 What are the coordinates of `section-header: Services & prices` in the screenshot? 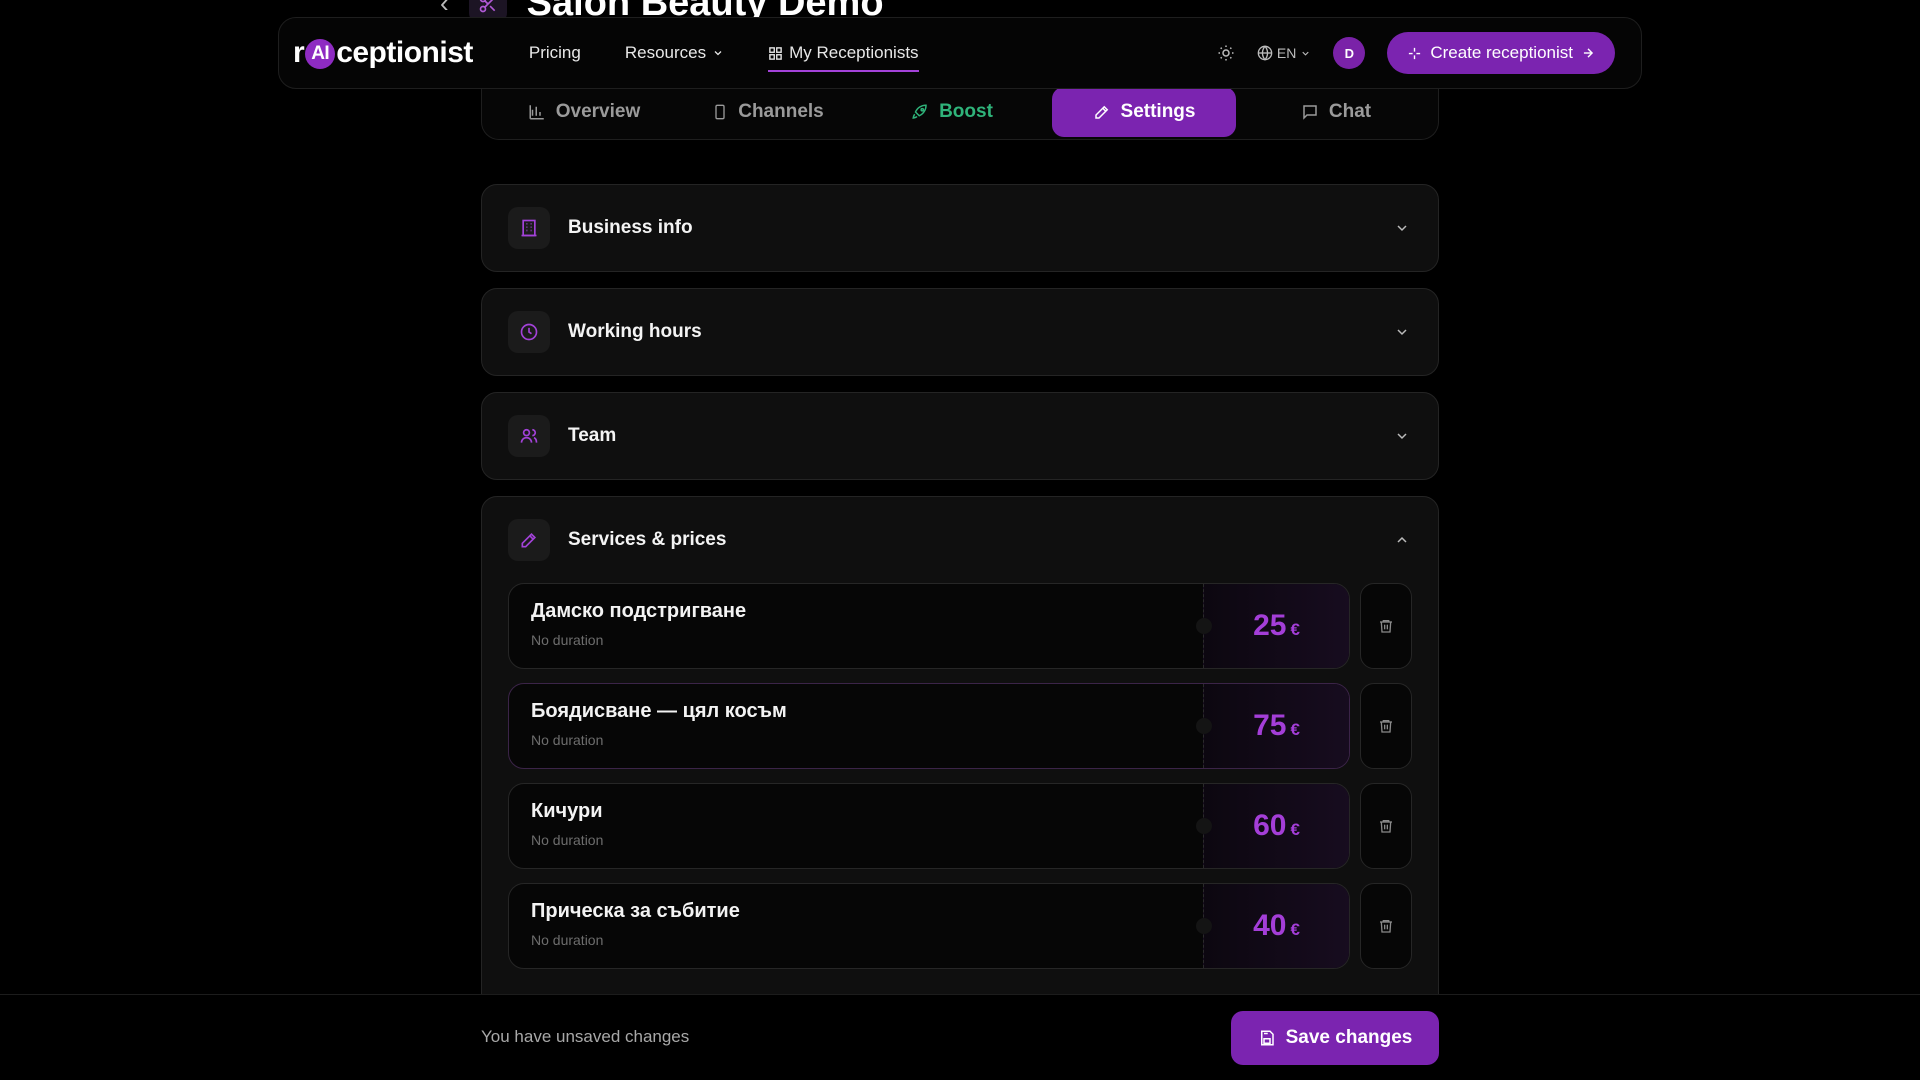 It's located at (960, 540).